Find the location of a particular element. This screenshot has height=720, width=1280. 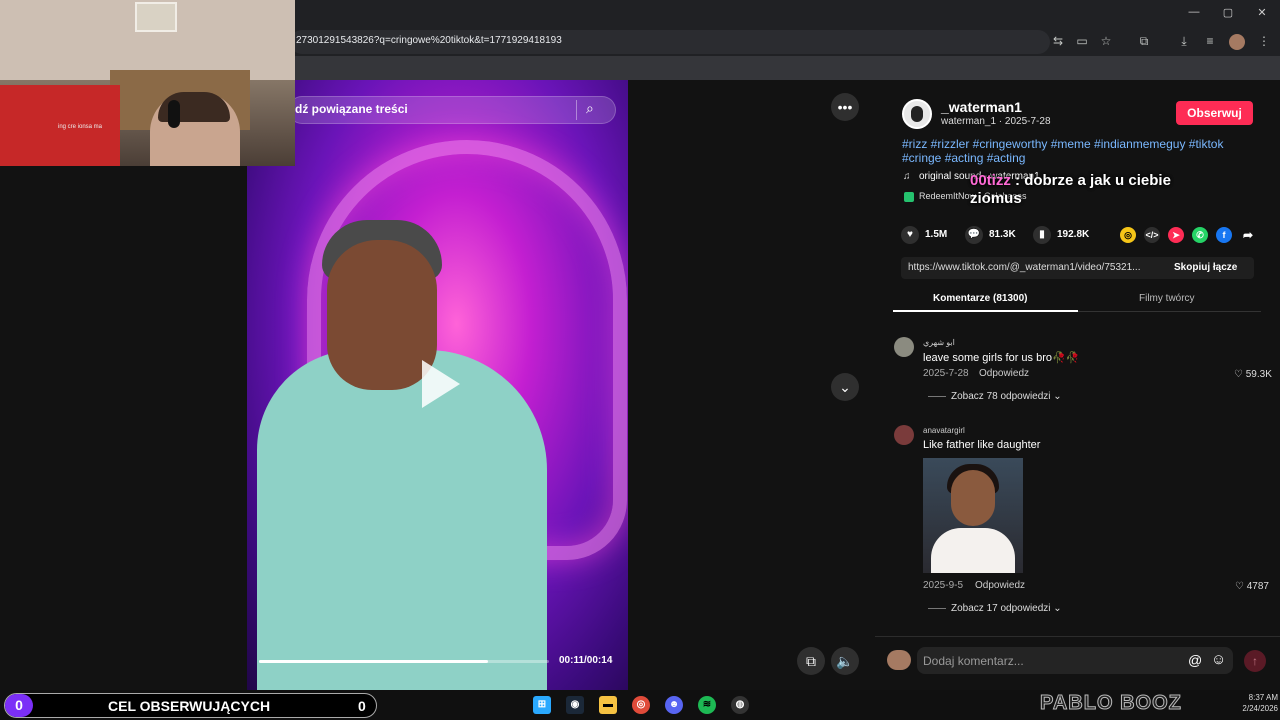

copy-link-button: Skopiuj łącze is located at coordinates (1205, 267).